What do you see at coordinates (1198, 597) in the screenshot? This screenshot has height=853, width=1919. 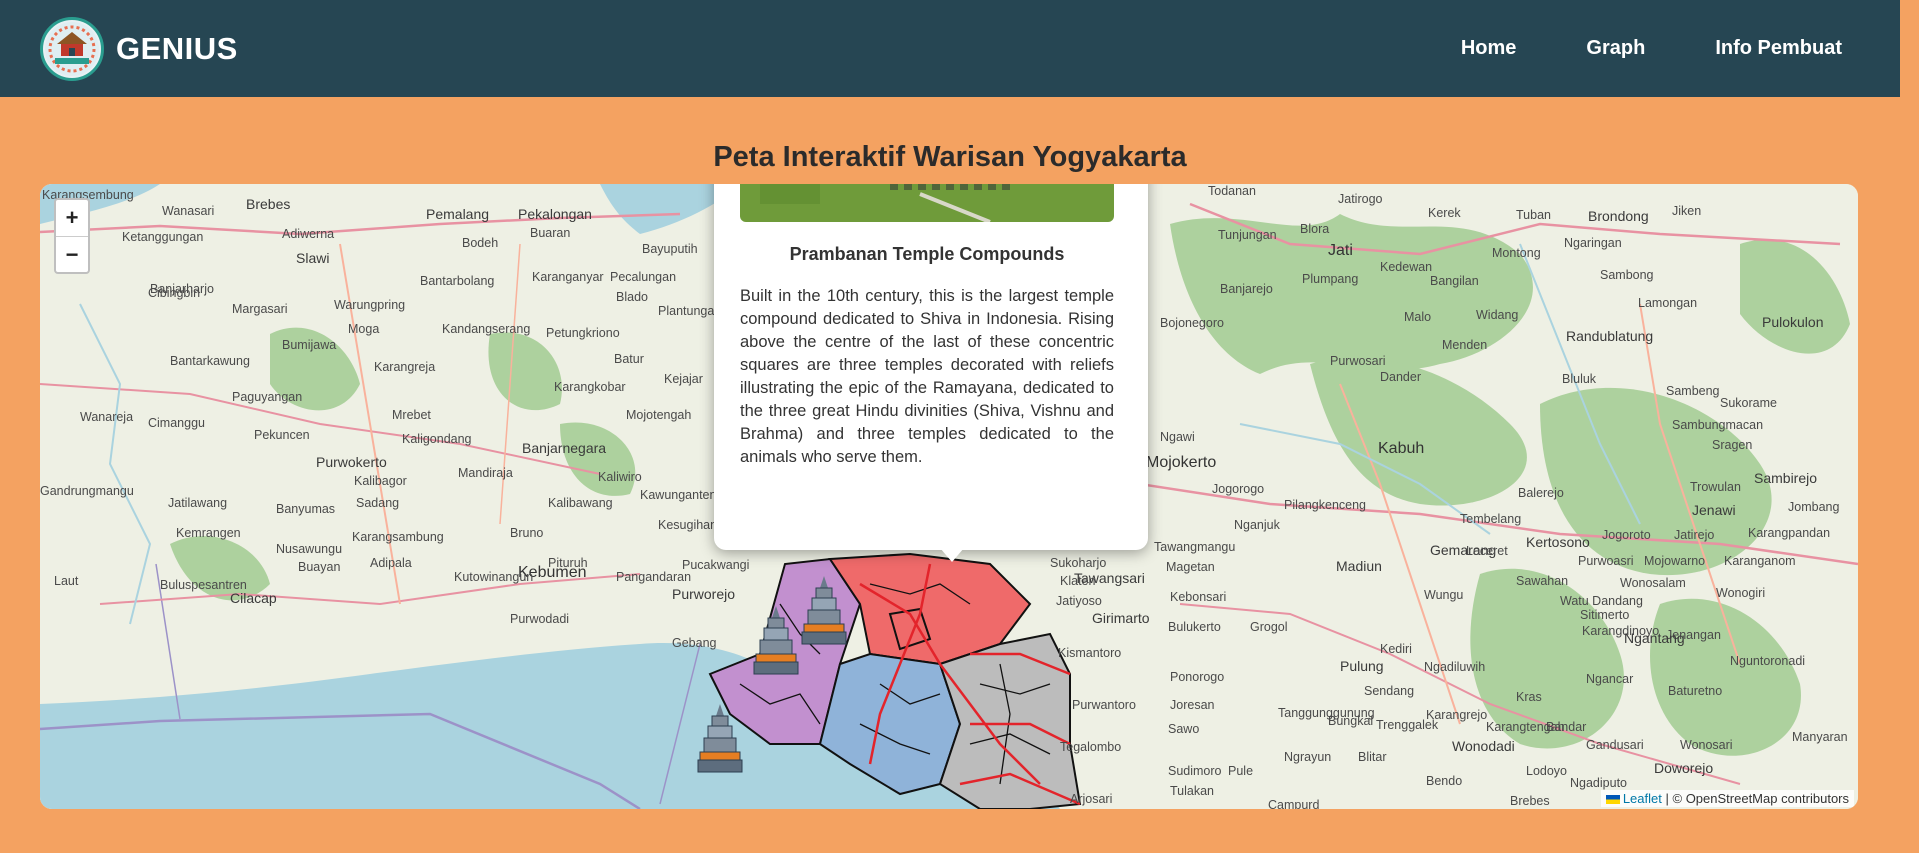 I see `place-label: Kebonsari` at bounding box center [1198, 597].